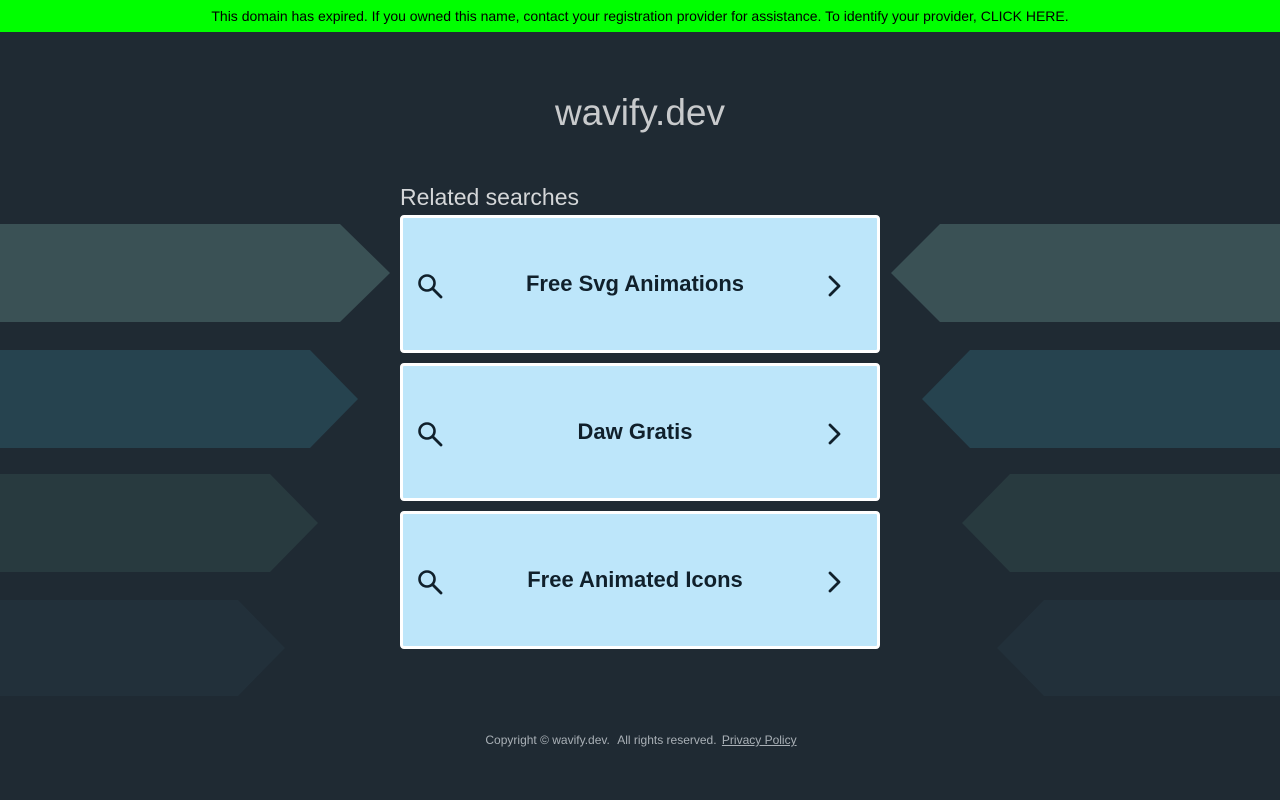  I want to click on related-search-item: Free Svg Animations, so click(640, 284).